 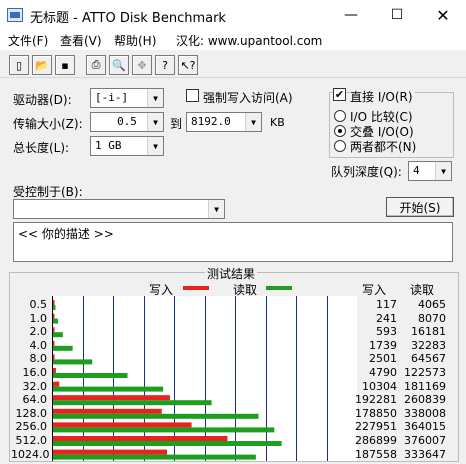 What do you see at coordinates (425, 413) in the screenshot?
I see `read-value: 338008` at bounding box center [425, 413].